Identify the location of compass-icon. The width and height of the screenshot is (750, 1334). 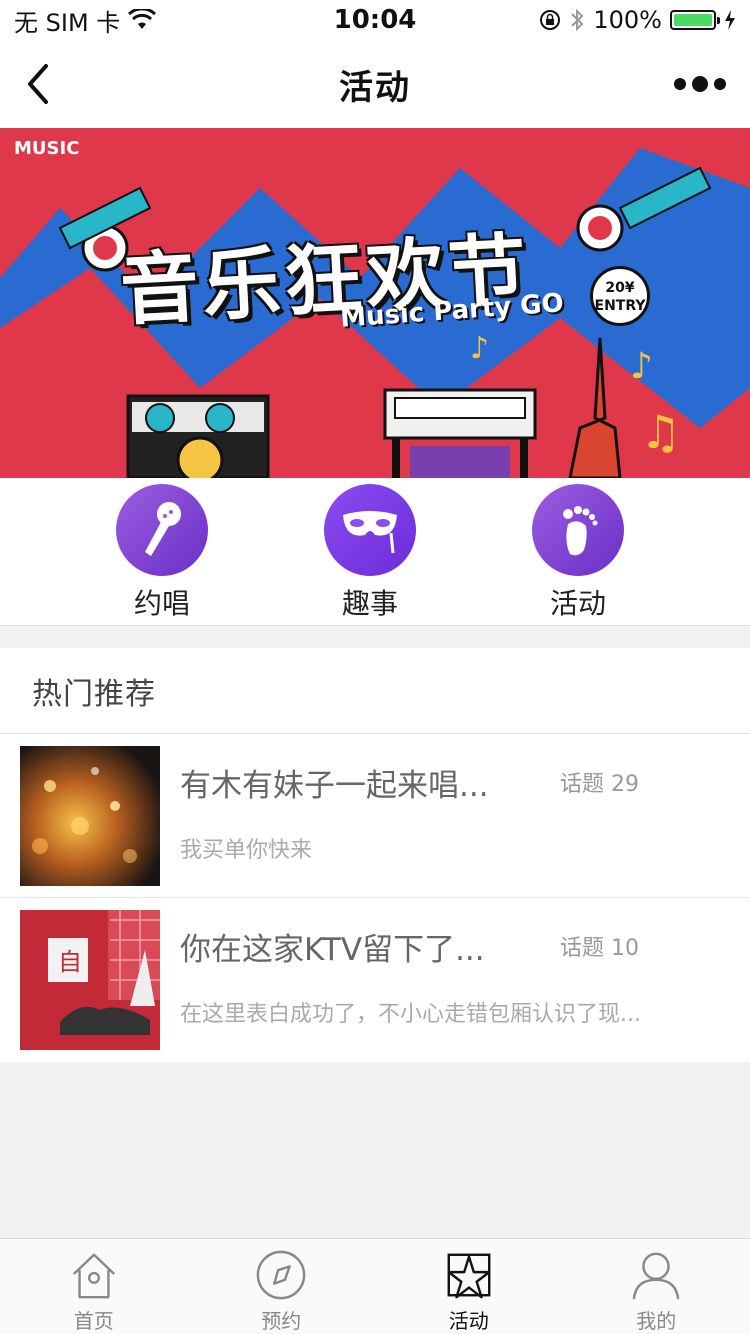
(281, 1275).